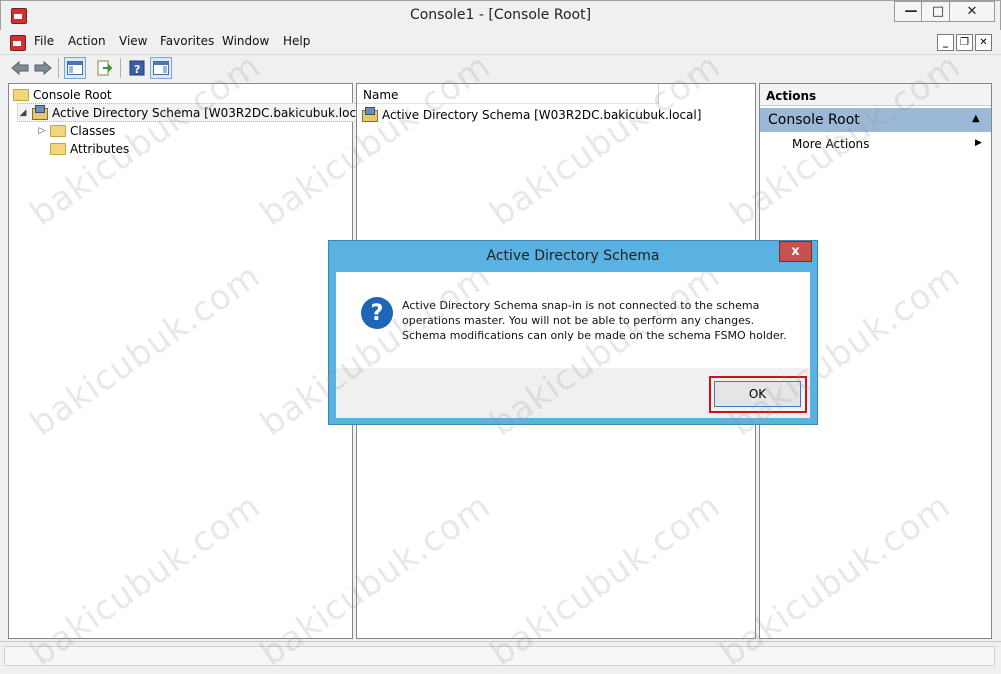 The width and height of the screenshot is (1001, 674). I want to click on actions-section-label: Console Root, so click(814, 120).